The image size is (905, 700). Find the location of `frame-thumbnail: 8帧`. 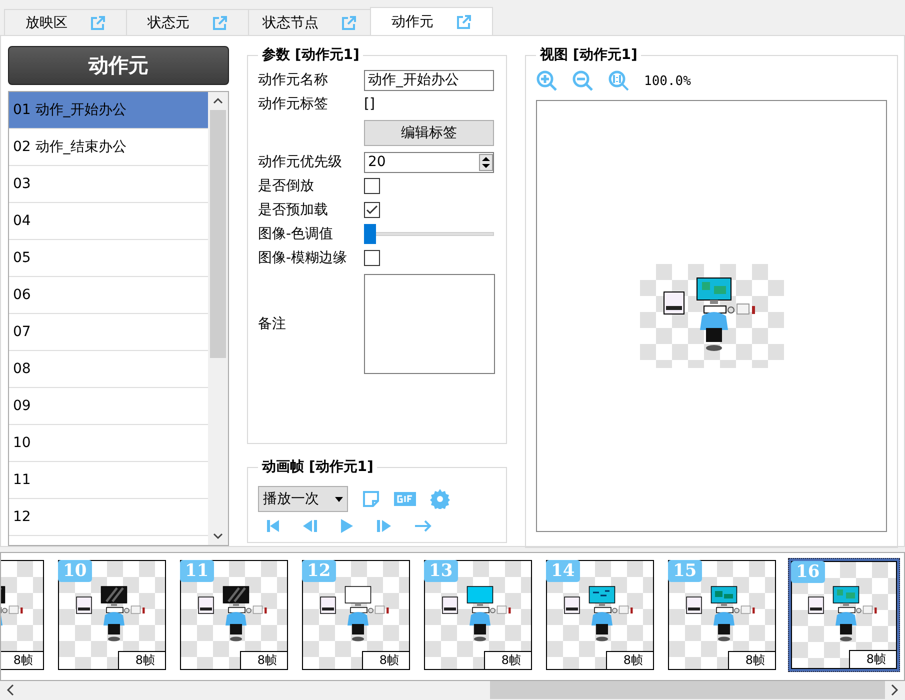

frame-thumbnail: 8帧 is located at coordinates (23, 615).